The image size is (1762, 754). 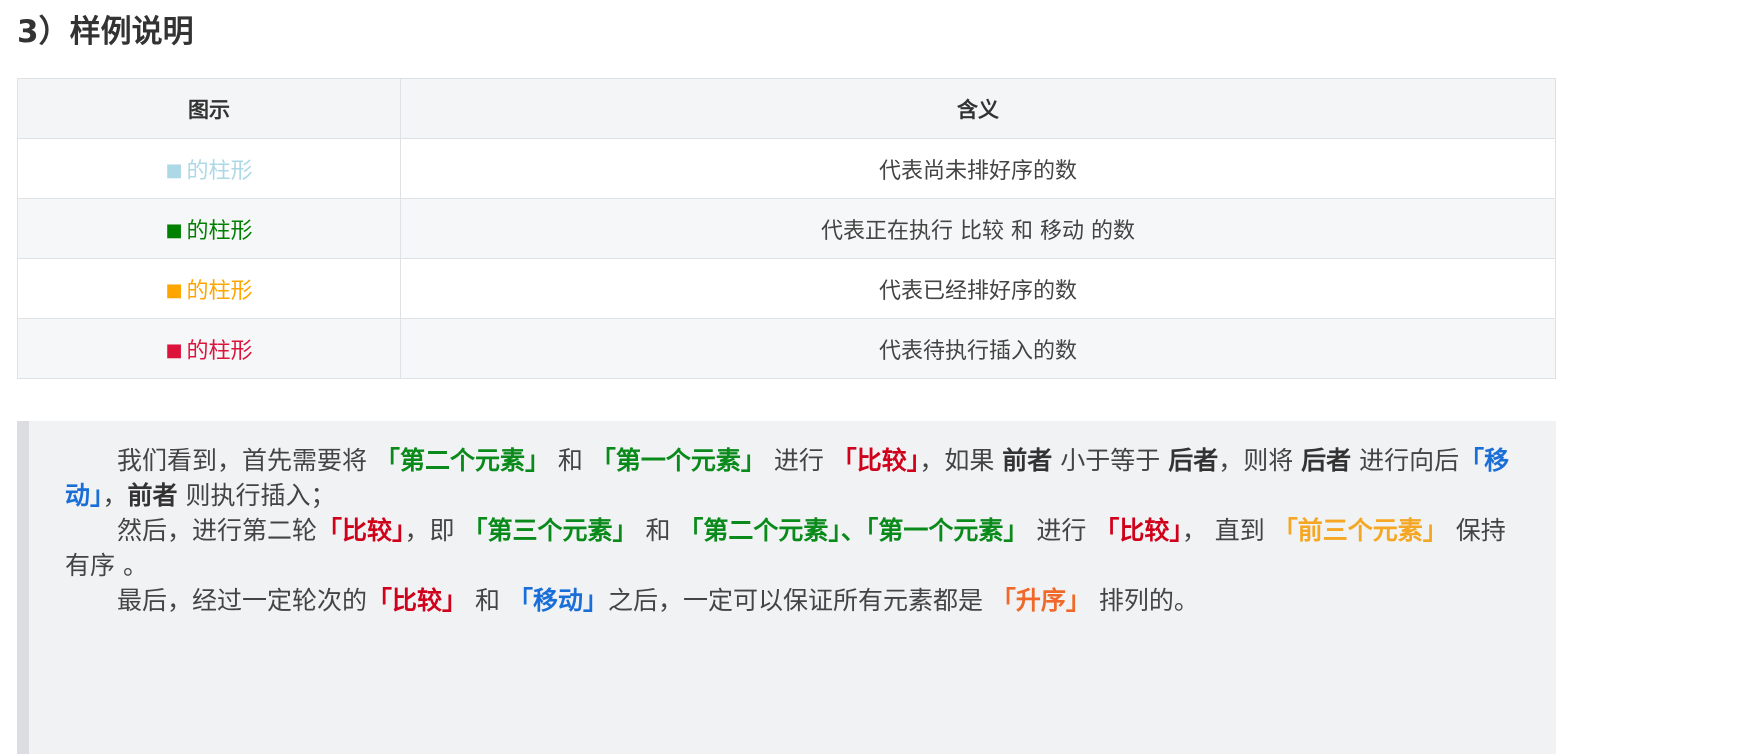 I want to click on highlight-first-element: 「第一个元素」, so click(x=678, y=460).